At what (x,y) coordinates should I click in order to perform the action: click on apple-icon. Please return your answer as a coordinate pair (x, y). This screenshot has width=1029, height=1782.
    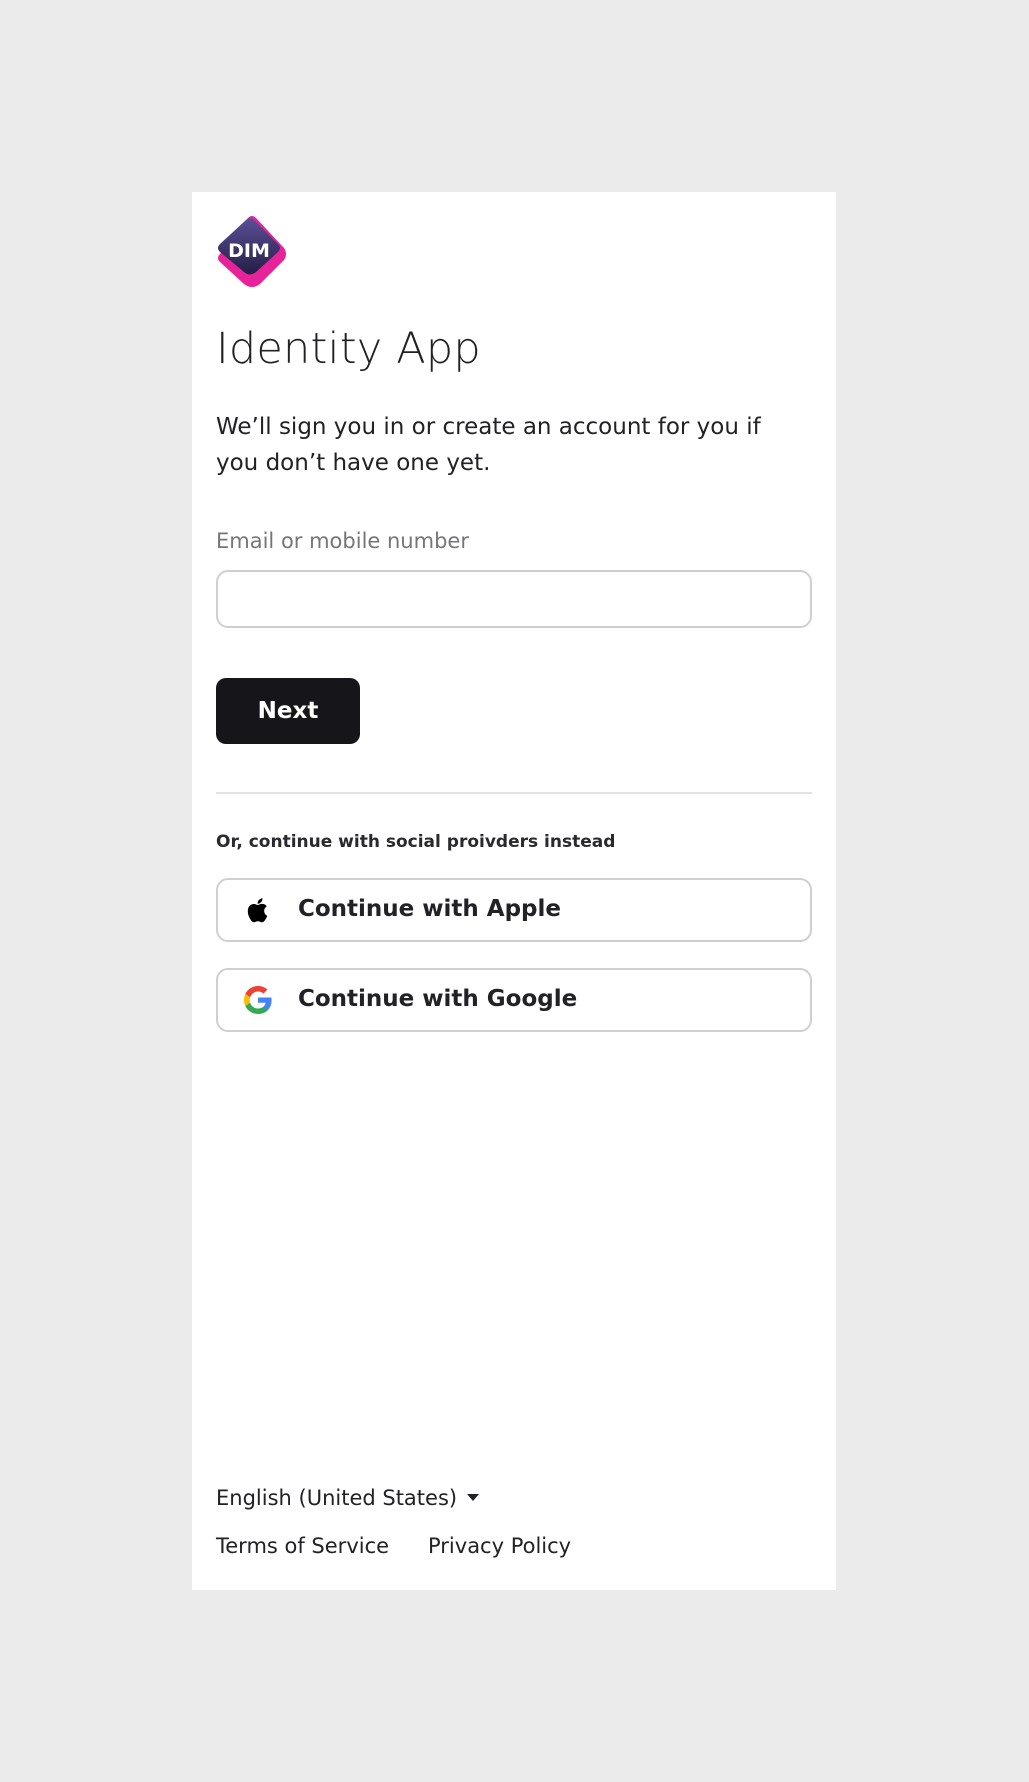
    Looking at the image, I should click on (257, 910).